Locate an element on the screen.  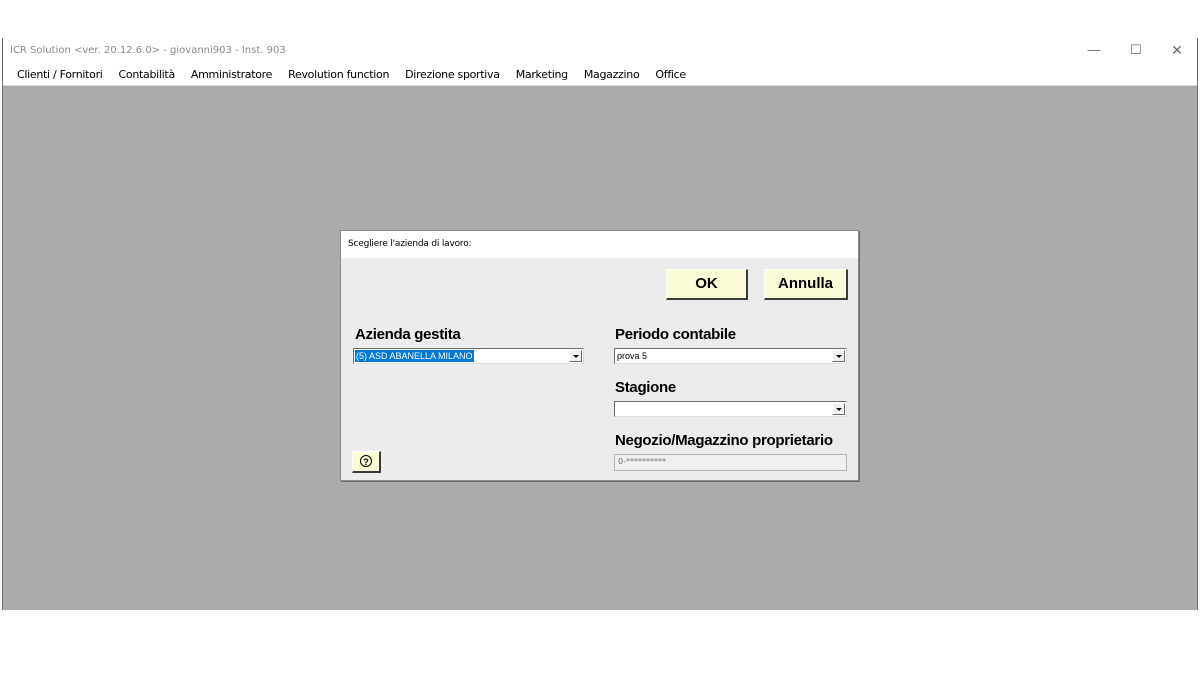
periodo-label: Periodo contabile is located at coordinates (675, 334).